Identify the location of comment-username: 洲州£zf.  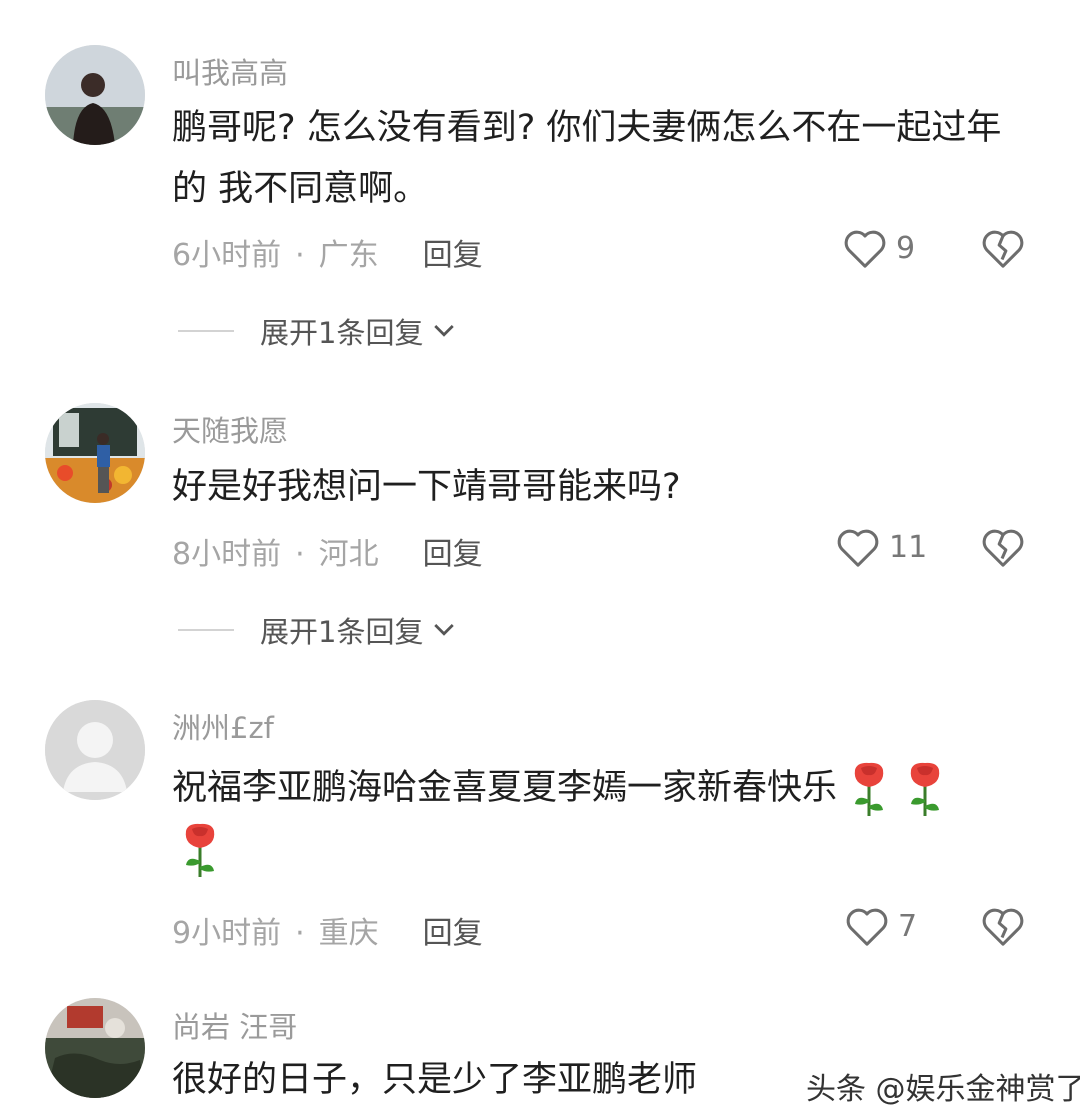
(223, 726).